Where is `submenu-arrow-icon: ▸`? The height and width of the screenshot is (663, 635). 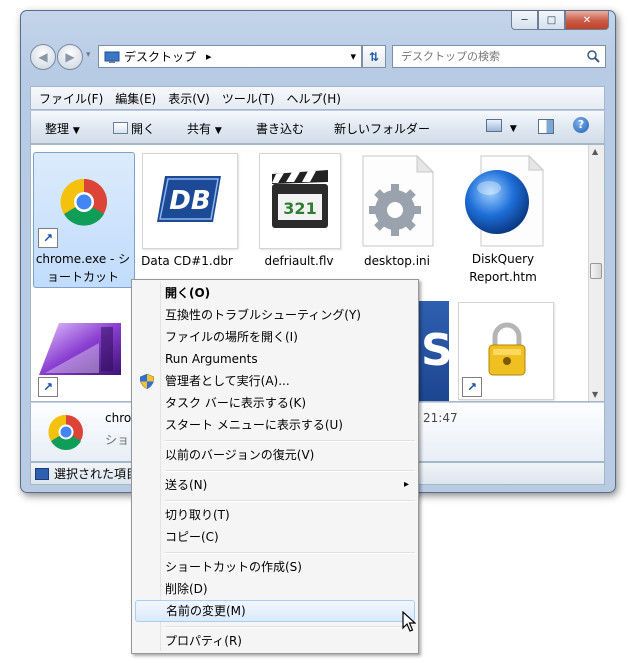 submenu-arrow-icon: ▸ is located at coordinates (406, 484).